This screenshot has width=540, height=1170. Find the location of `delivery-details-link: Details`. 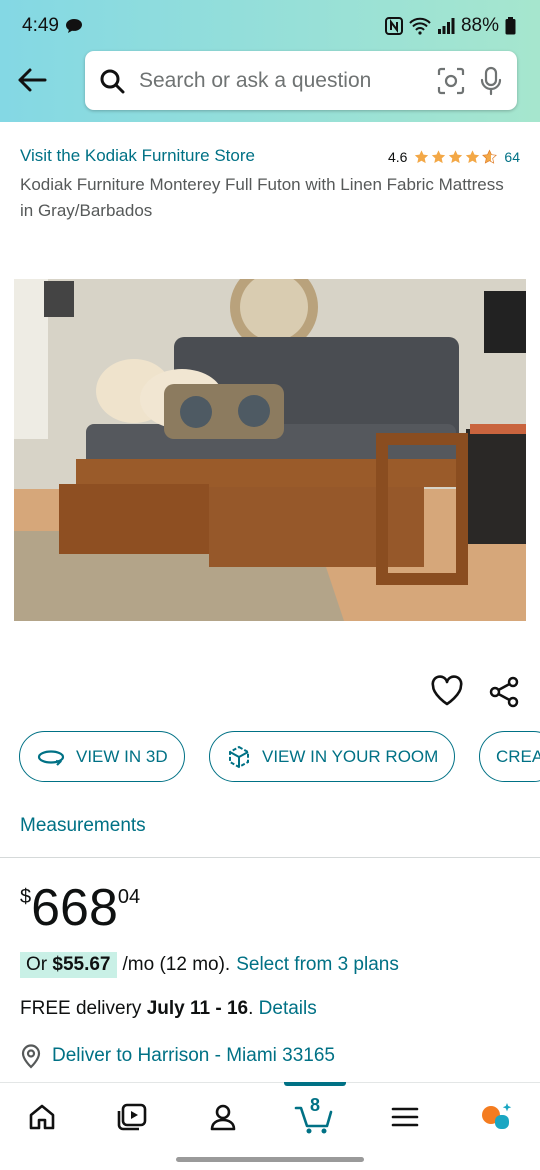

delivery-details-link: Details is located at coordinates (288, 1008).